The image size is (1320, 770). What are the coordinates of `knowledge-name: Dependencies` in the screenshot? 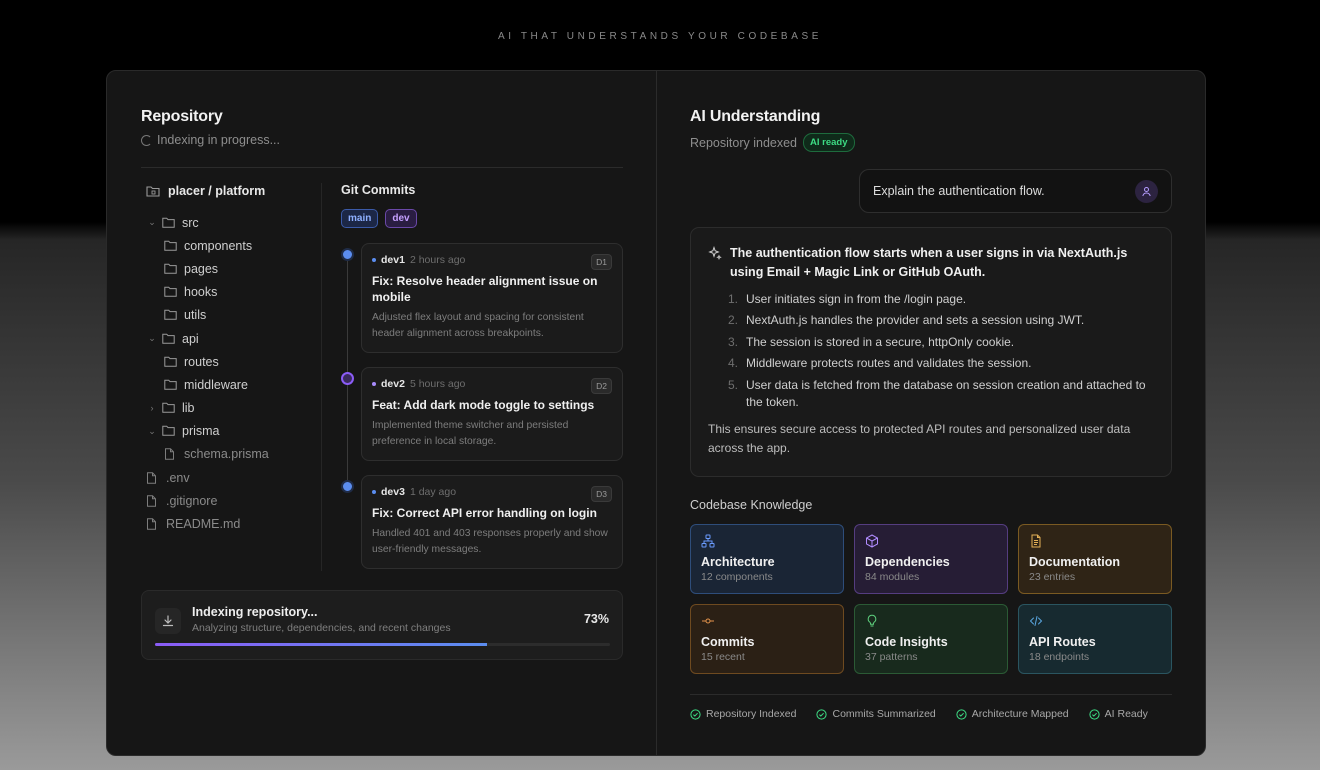 It's located at (907, 562).